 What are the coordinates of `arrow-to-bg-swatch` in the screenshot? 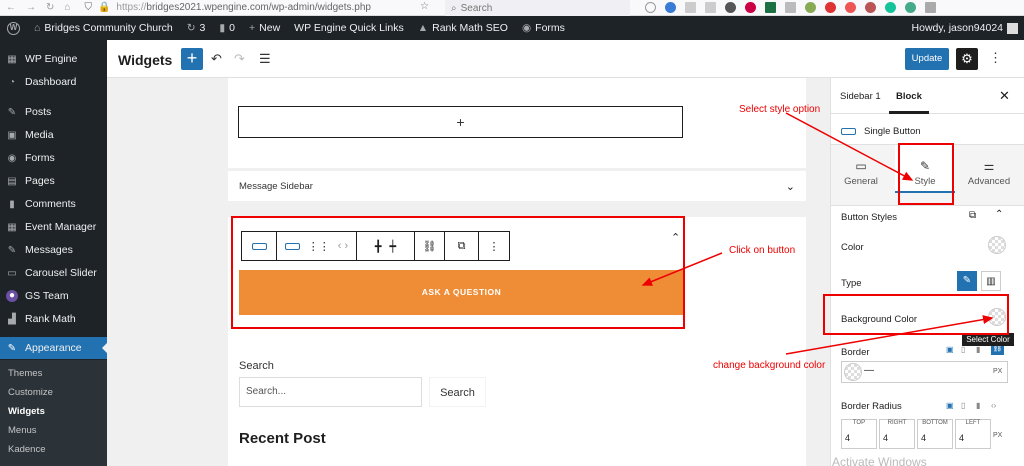 It's located at (889, 335).